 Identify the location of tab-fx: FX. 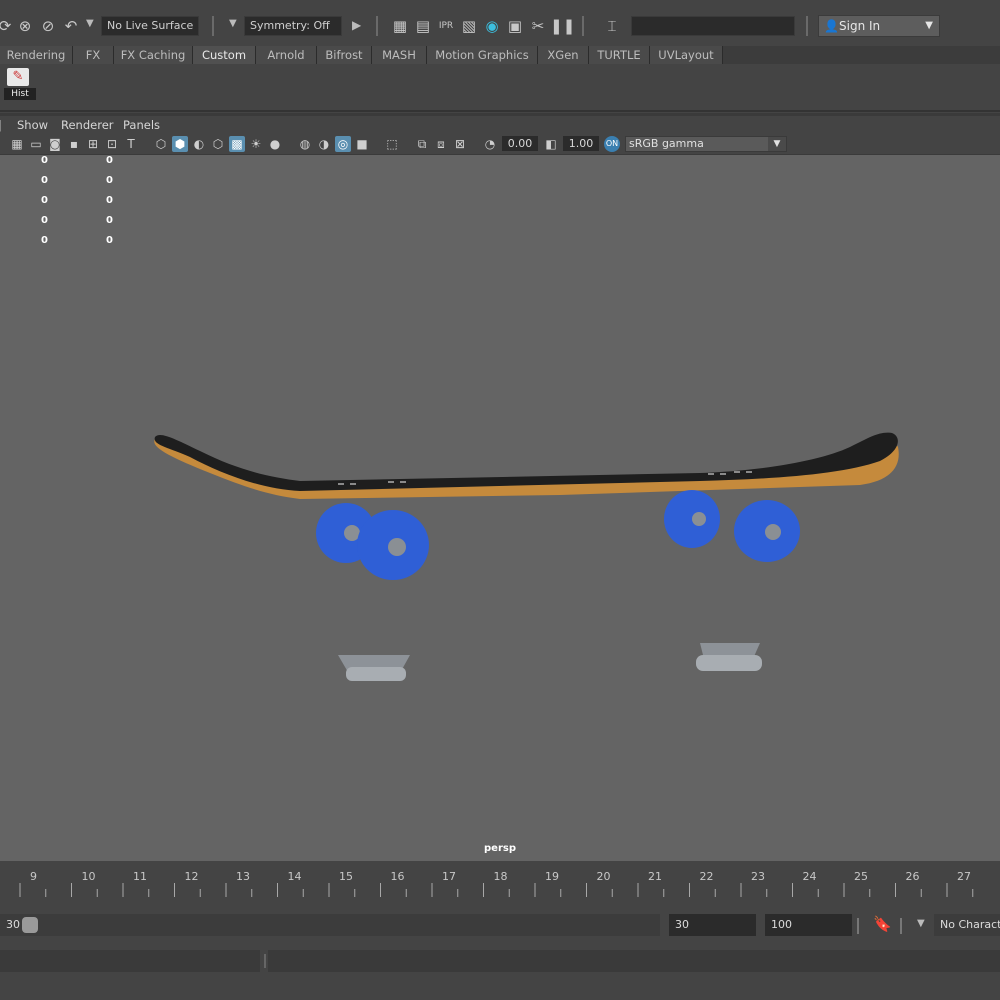
(93, 55).